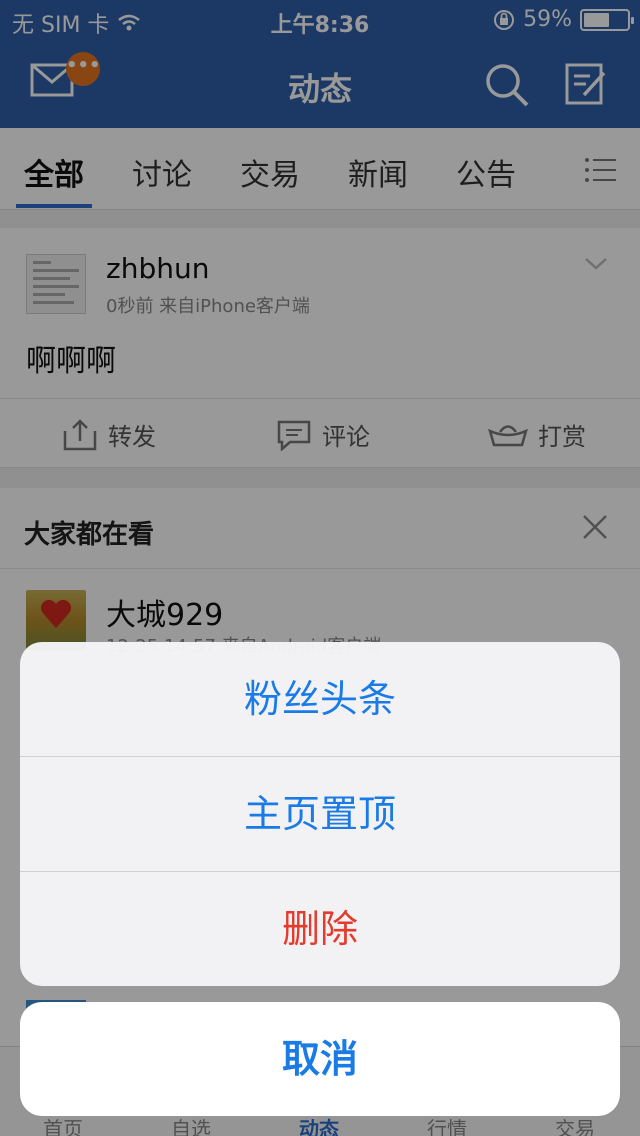  Describe the element at coordinates (320, 929) in the screenshot. I see `delete-button: 删除` at that location.